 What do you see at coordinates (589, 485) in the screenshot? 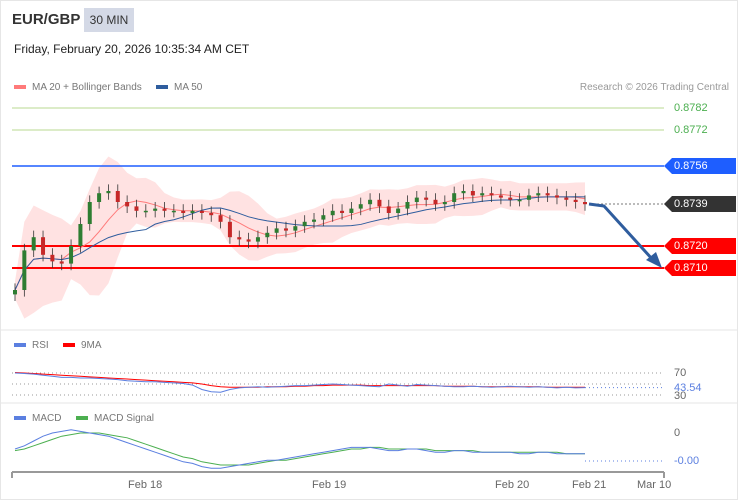
I see `x-tick: Feb 21` at bounding box center [589, 485].